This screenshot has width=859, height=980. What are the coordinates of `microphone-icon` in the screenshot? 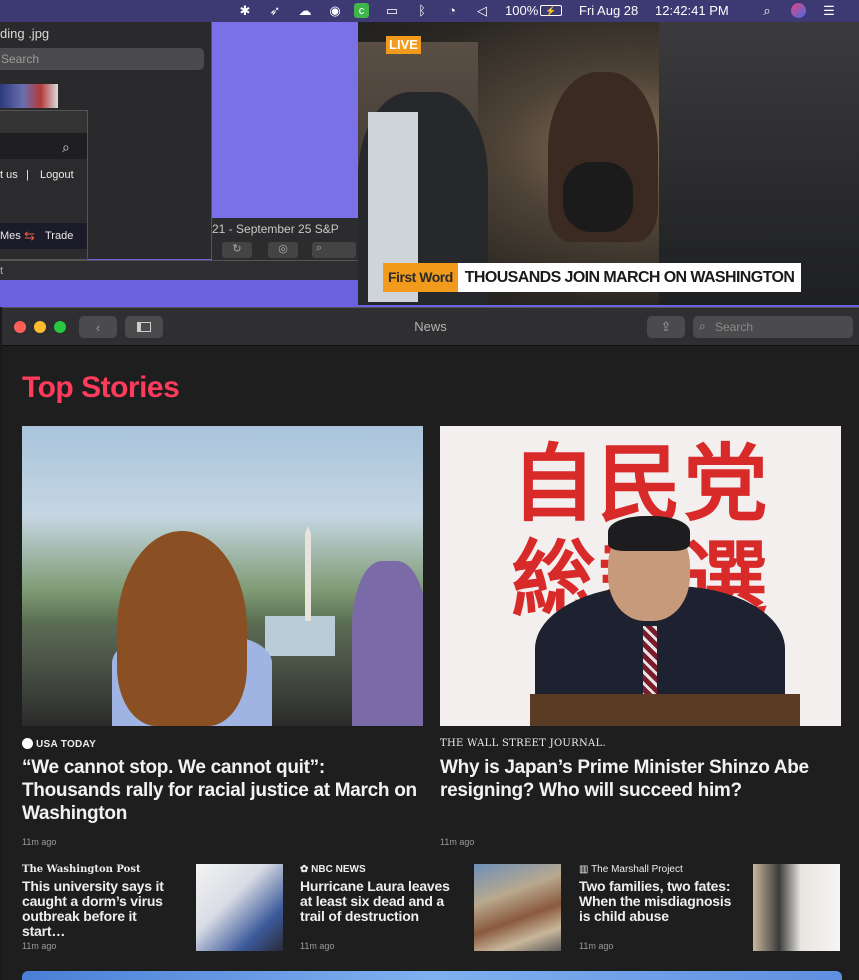 It's located at (598, 197).